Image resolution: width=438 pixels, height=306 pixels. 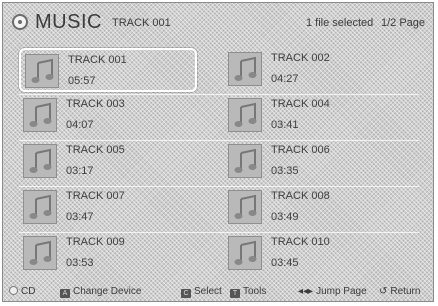 What do you see at coordinates (80, 217) in the screenshot?
I see `track-duration: 03:47` at bounding box center [80, 217].